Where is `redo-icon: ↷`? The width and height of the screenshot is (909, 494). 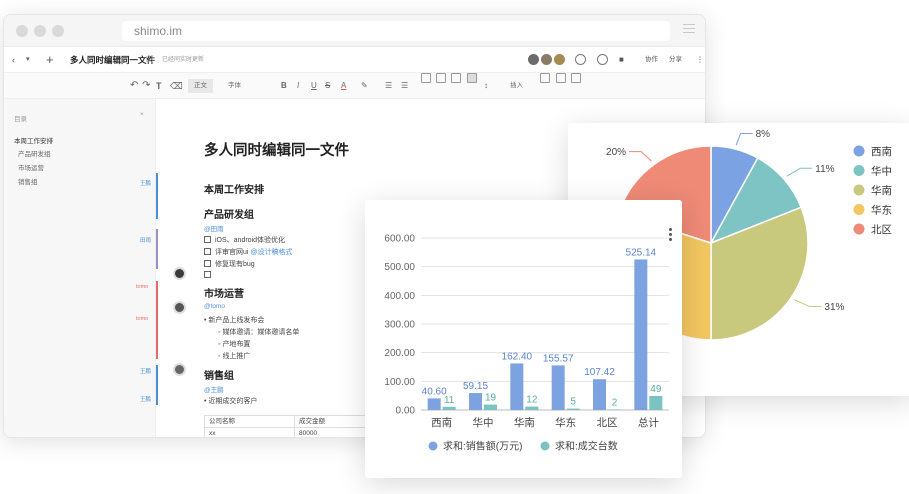 redo-icon: ↷ is located at coordinates (146, 86).